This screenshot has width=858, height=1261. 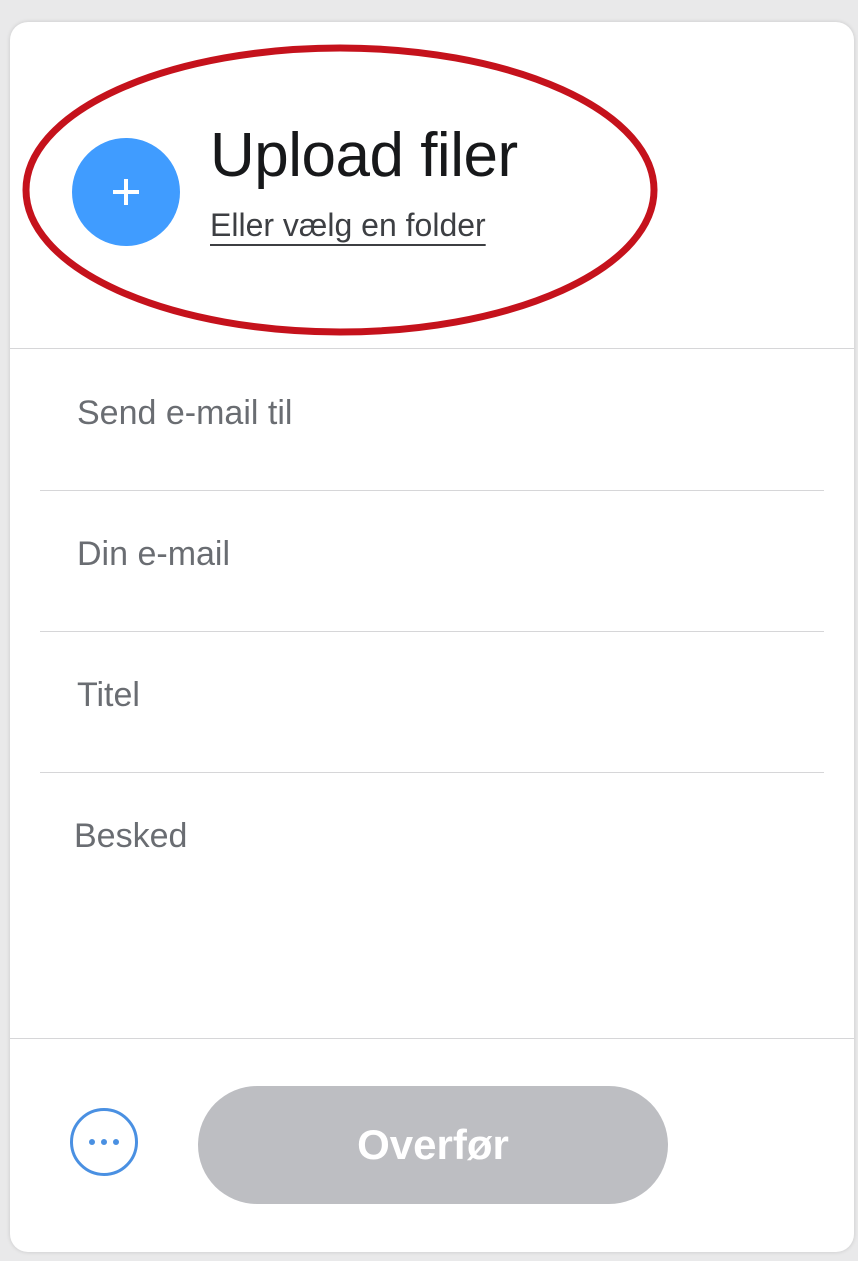 I want to click on upload-title: Upload filer, so click(x=364, y=155).